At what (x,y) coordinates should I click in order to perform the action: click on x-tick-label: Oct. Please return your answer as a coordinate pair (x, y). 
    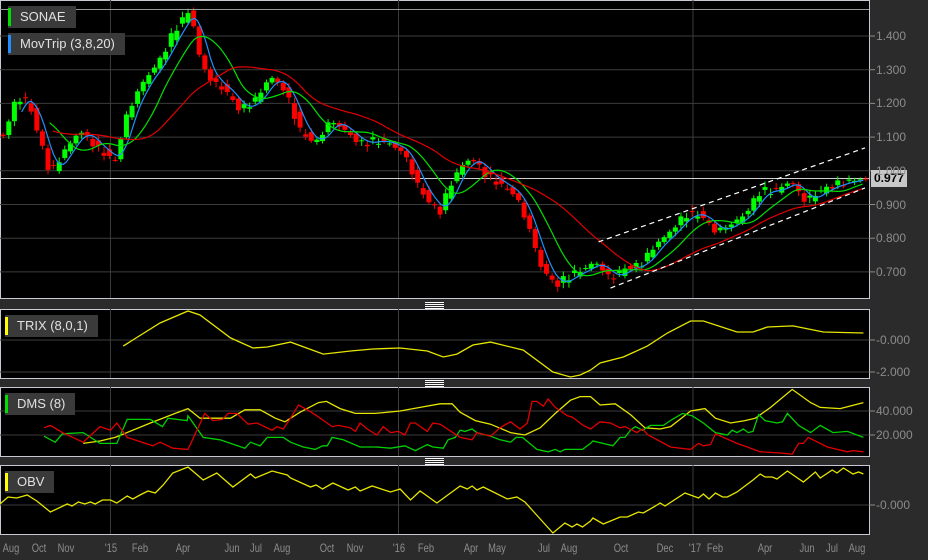
    Looking at the image, I should click on (621, 548).